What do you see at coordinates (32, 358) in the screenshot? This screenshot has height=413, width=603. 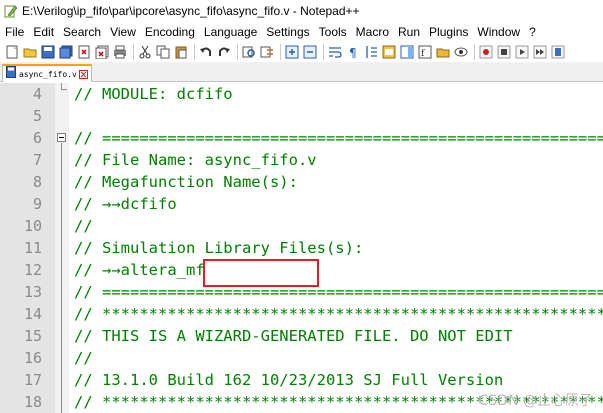 I see `line-number: 16` at bounding box center [32, 358].